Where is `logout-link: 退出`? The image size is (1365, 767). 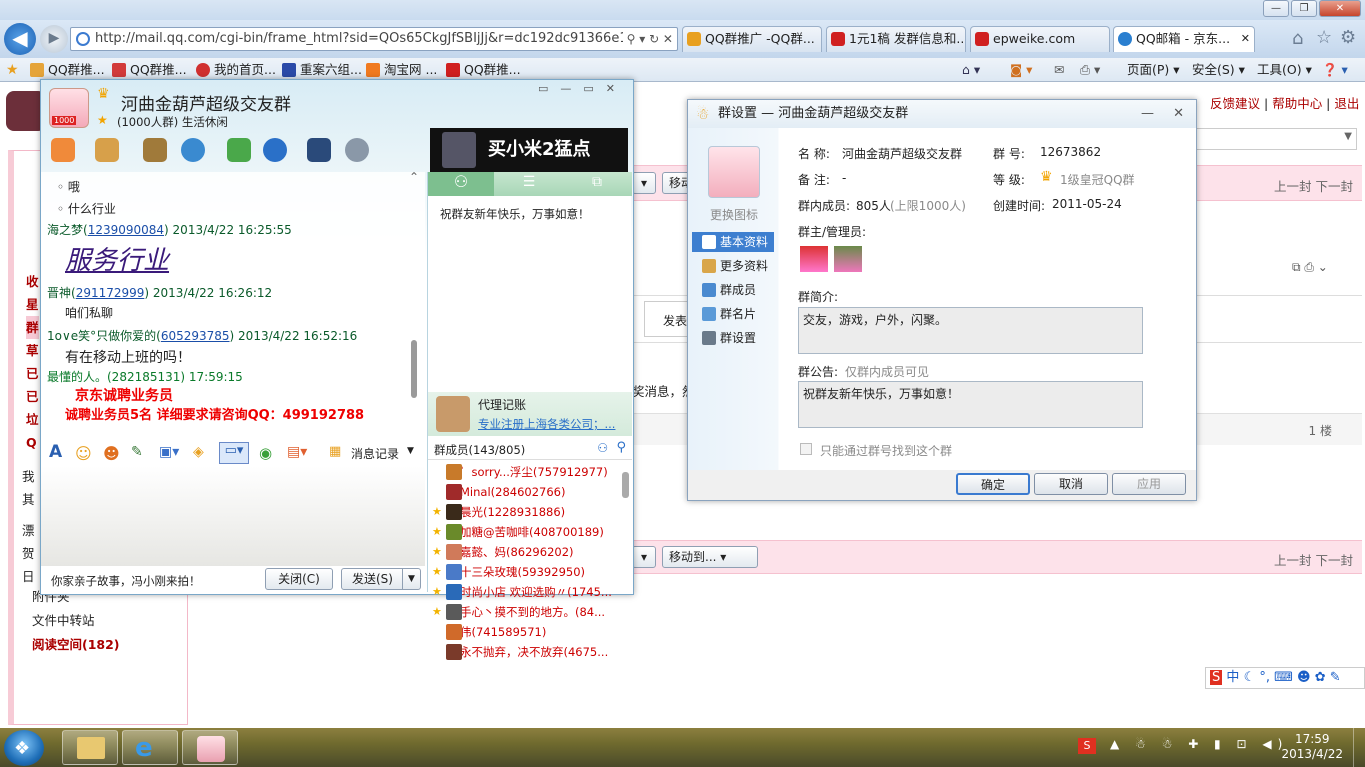 logout-link: 退出 is located at coordinates (1346, 103).